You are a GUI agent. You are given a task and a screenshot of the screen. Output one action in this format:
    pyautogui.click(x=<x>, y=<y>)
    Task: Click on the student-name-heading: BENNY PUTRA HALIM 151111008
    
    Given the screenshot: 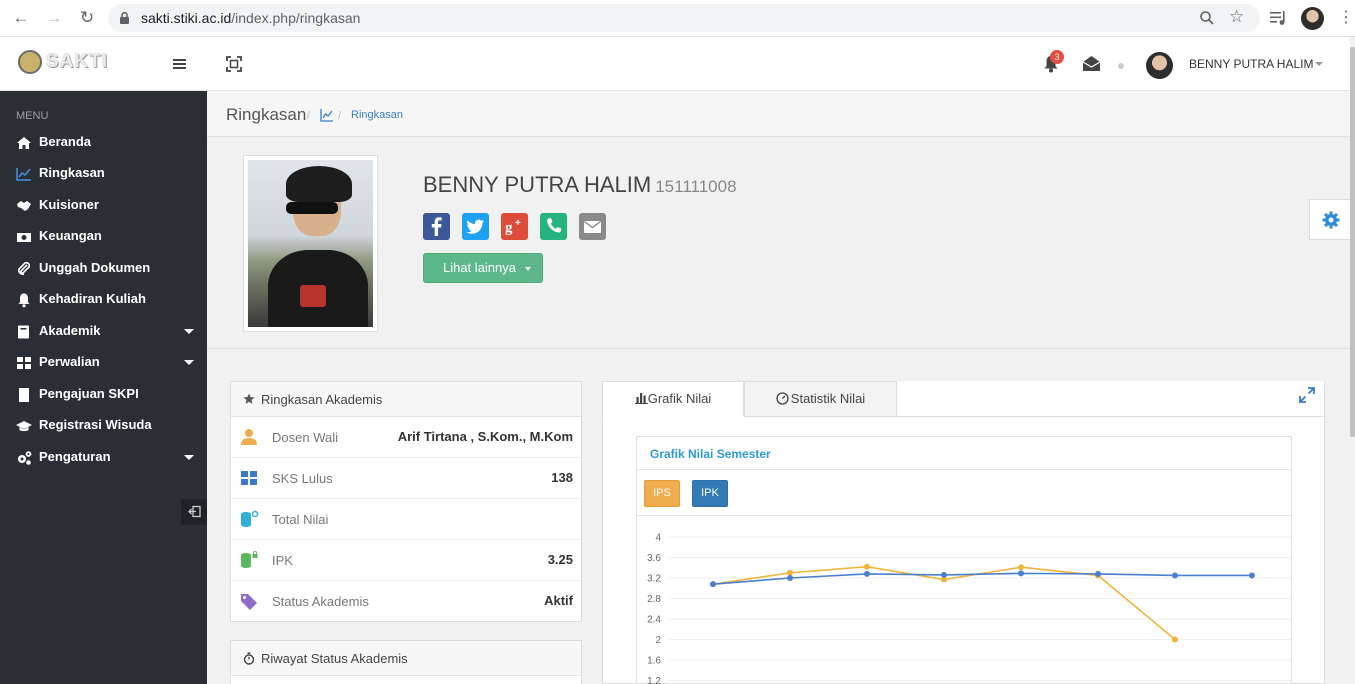 What is the action you would take?
    pyautogui.click(x=580, y=185)
    